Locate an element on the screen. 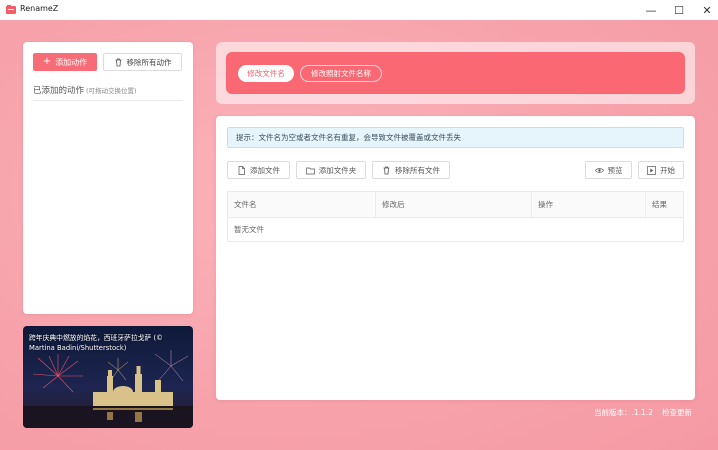 The image size is (718, 450). app-logo-icon is located at coordinates (11, 9).